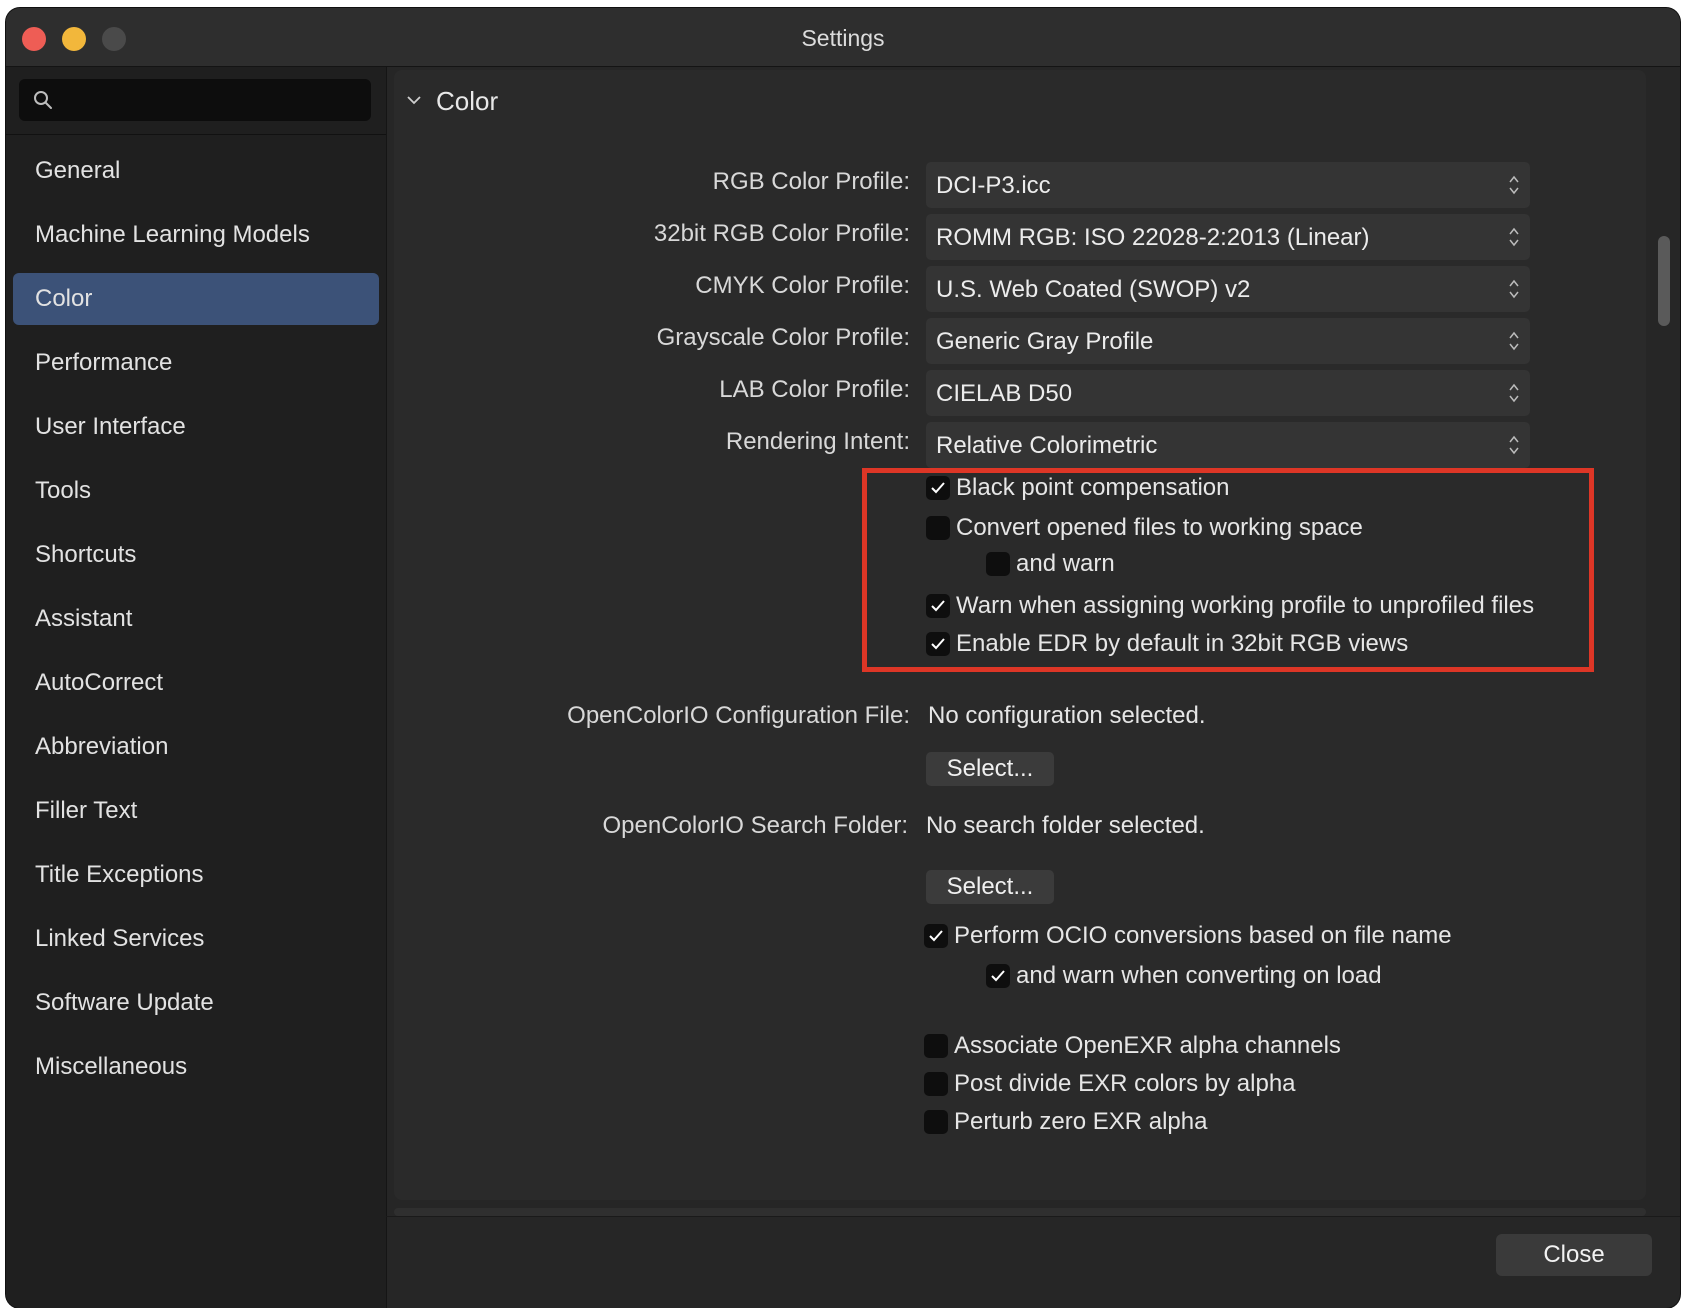 Image resolution: width=1686 pixels, height=1308 pixels. Describe the element at coordinates (414, 100) in the screenshot. I see `chevron-down-icon` at that location.